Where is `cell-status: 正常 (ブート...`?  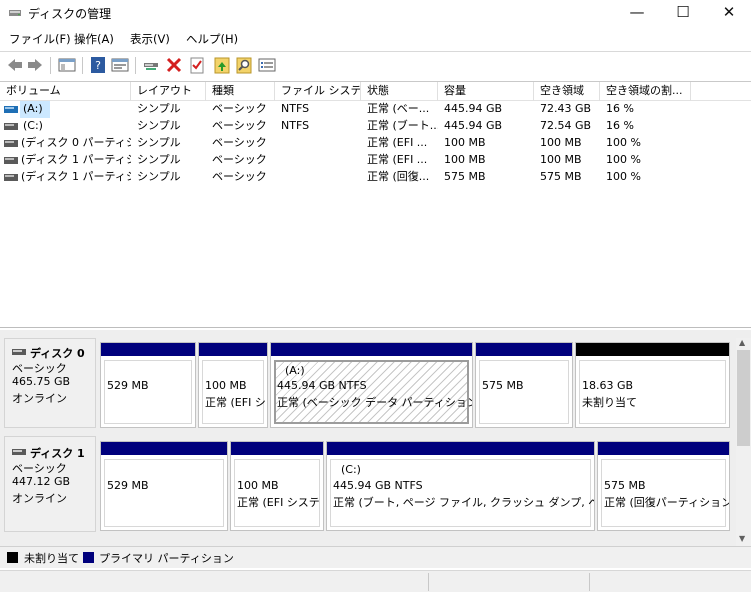
cell-status: 正常 (ブート... is located at coordinates (402, 125).